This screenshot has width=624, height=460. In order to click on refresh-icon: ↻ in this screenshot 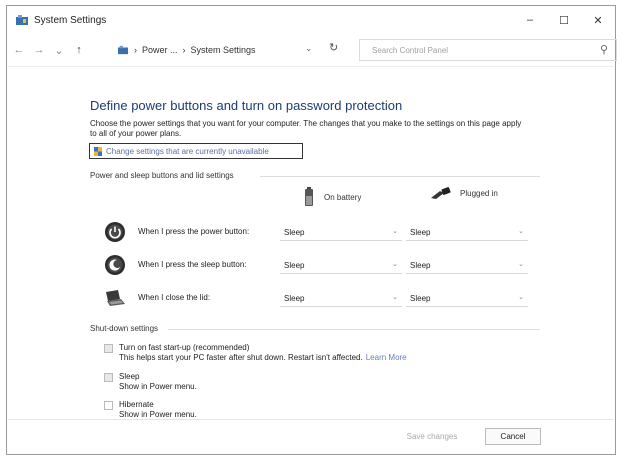, I will do `click(333, 47)`.